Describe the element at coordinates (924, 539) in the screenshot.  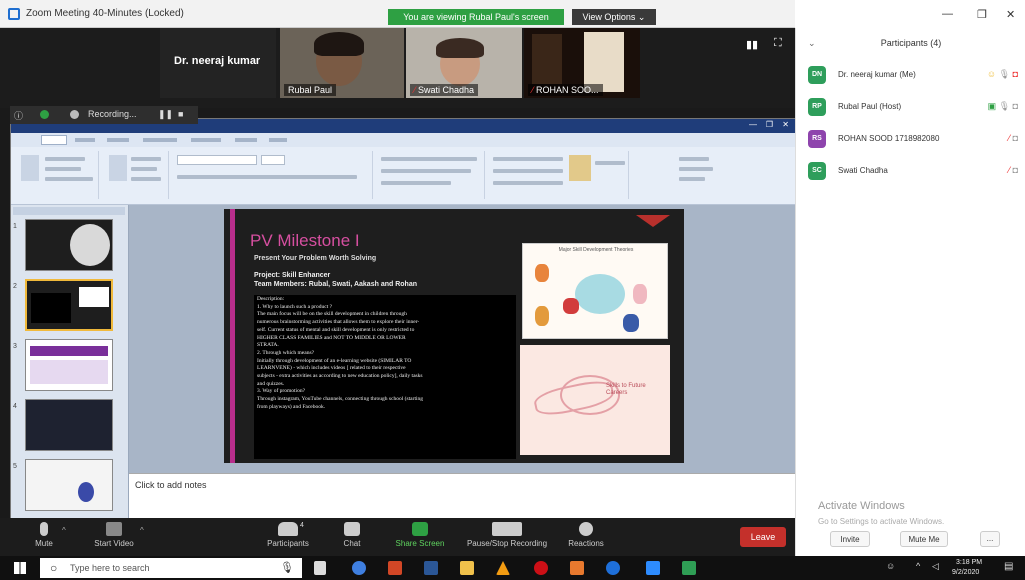
I see `mute-me-button: Mute Me` at that location.